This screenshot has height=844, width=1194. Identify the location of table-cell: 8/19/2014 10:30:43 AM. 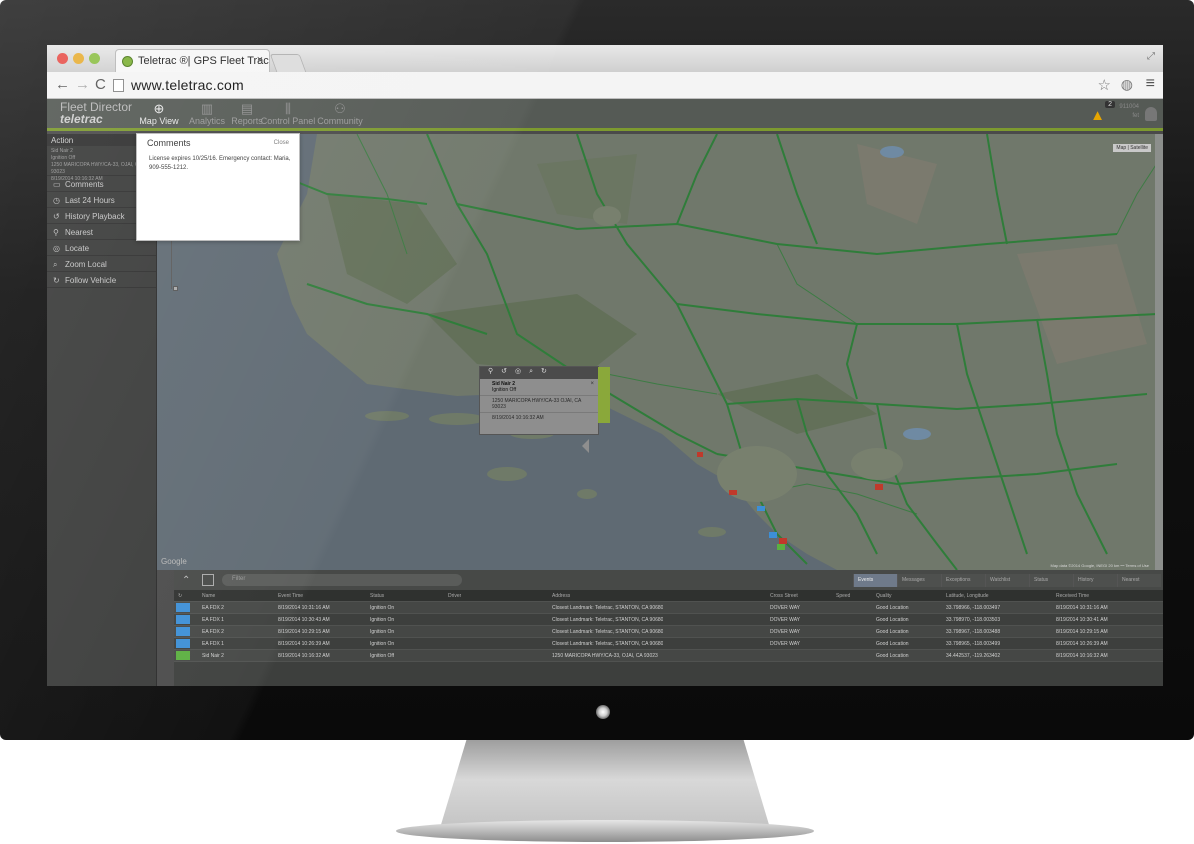
(304, 620).